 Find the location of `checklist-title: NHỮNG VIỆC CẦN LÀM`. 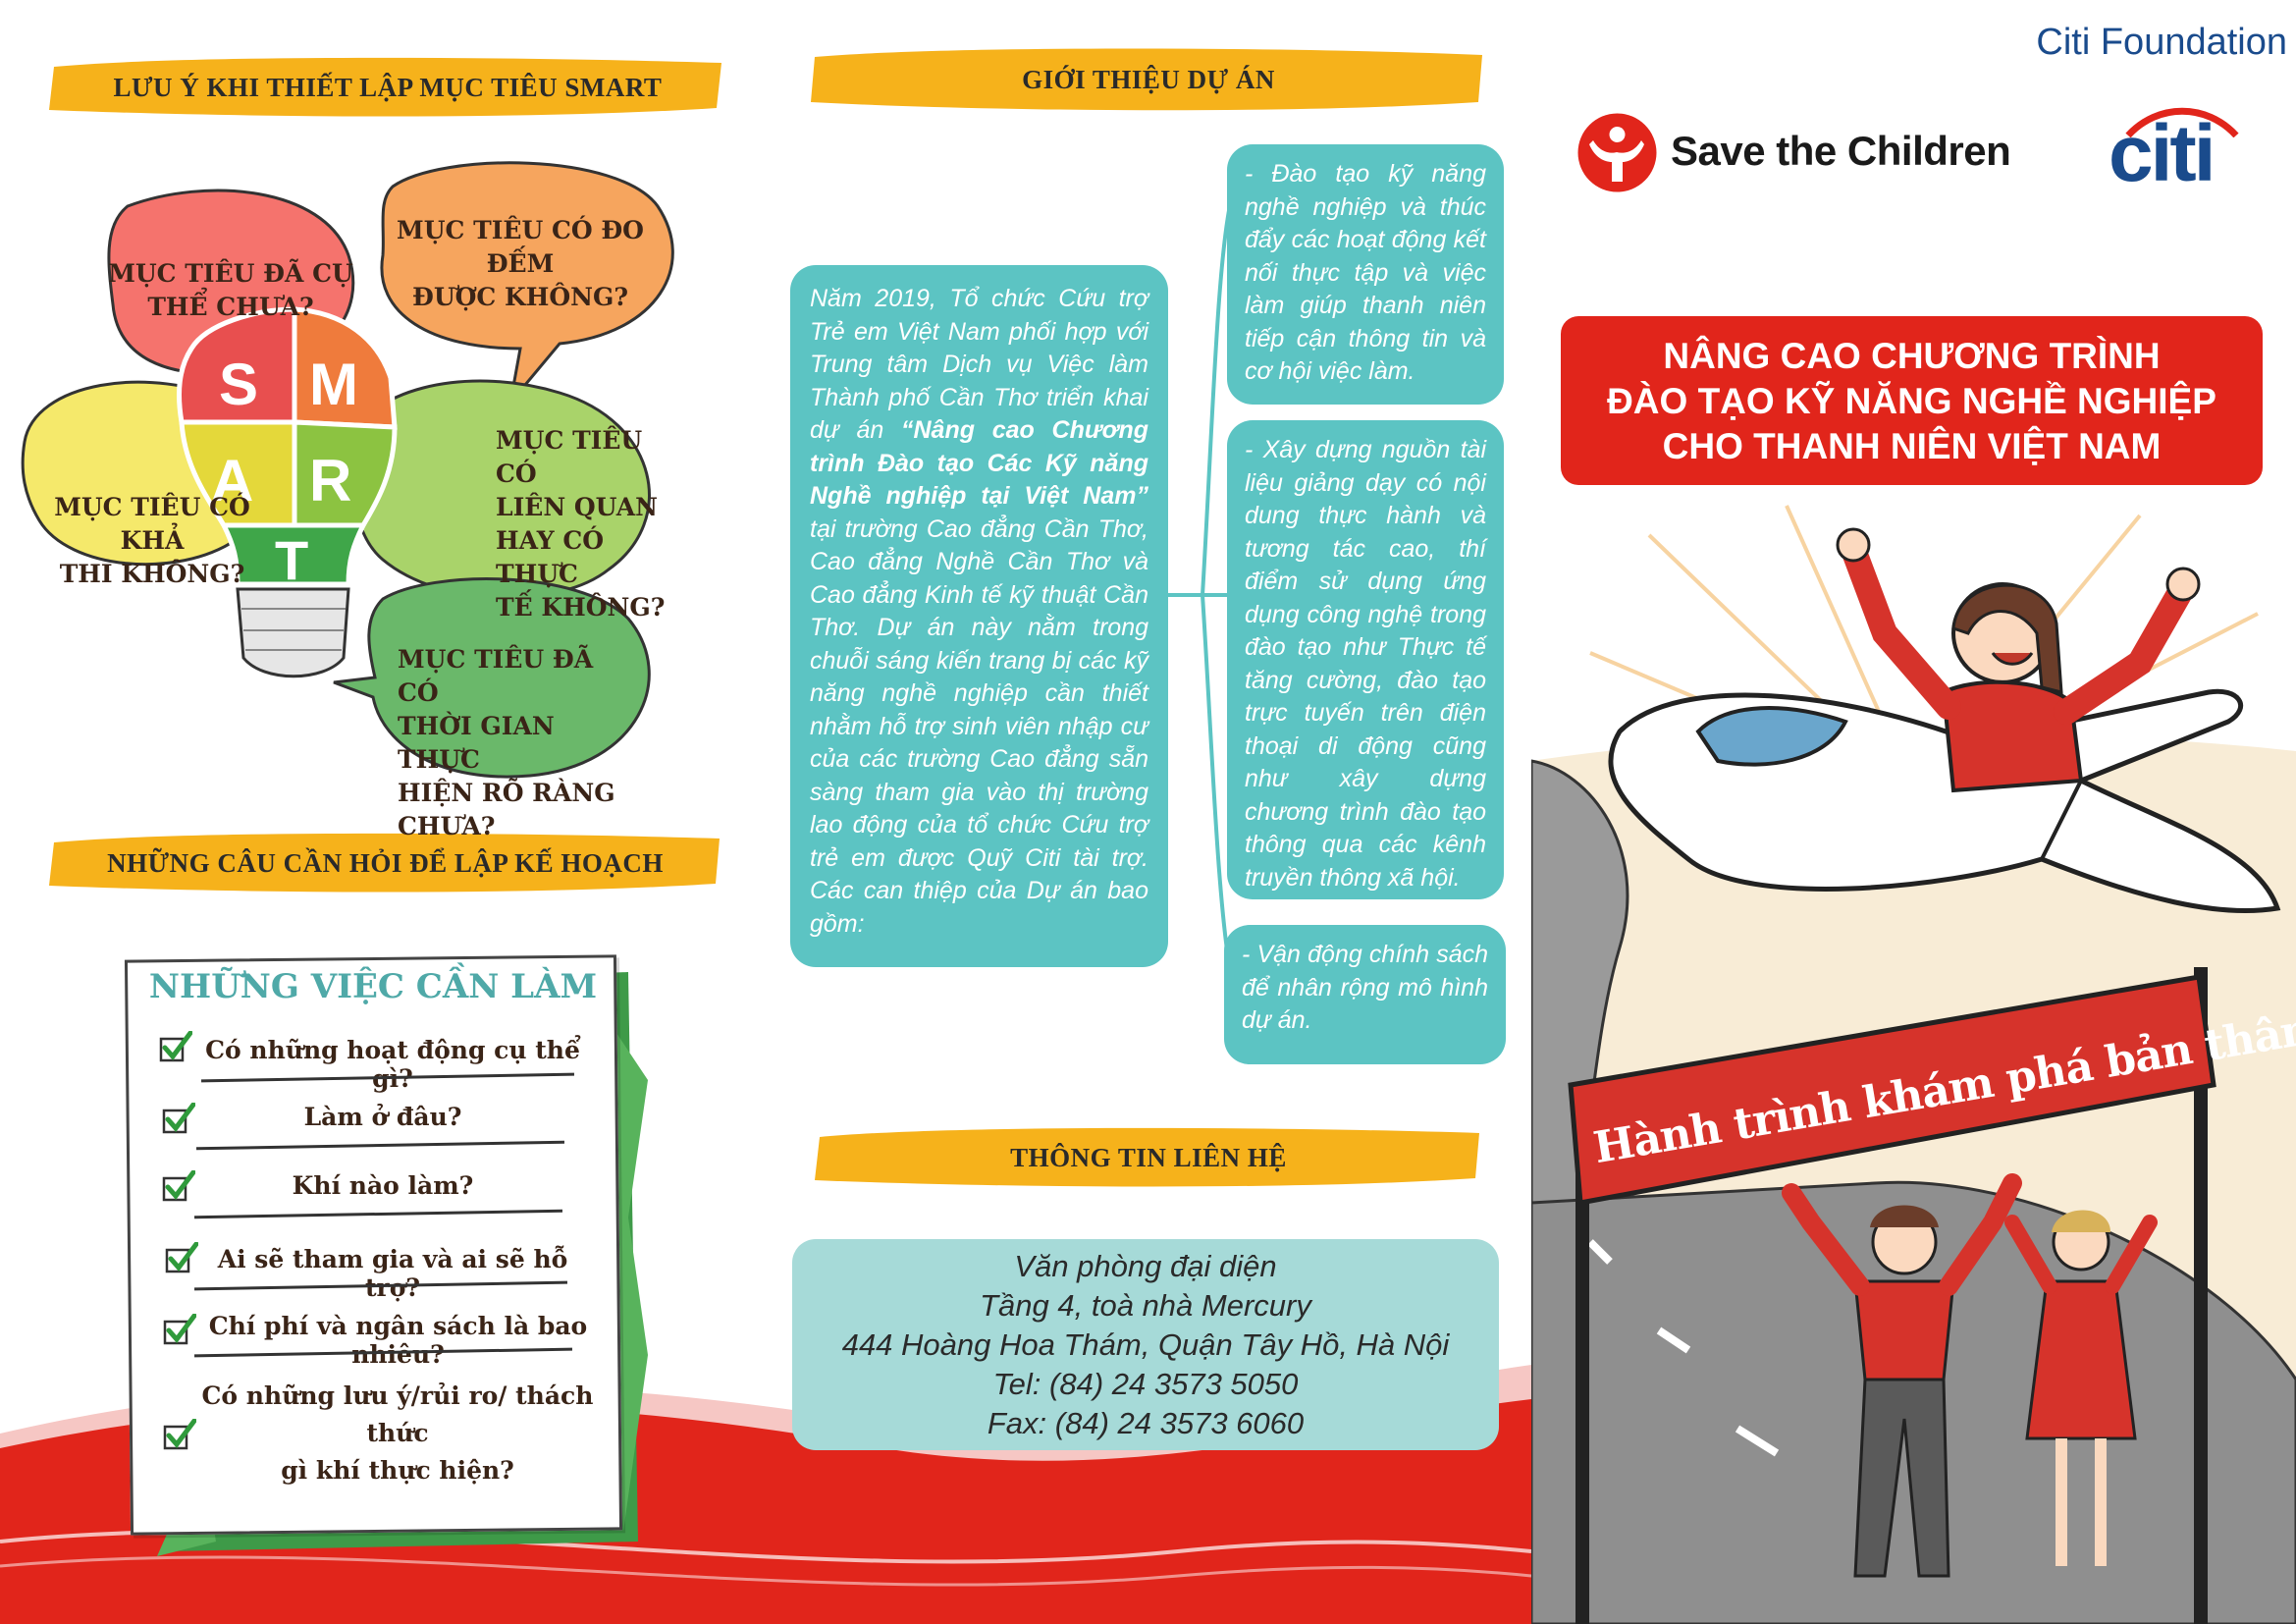

checklist-title: NHỮNG VIỆC CẦN LÀM is located at coordinates (373, 986).